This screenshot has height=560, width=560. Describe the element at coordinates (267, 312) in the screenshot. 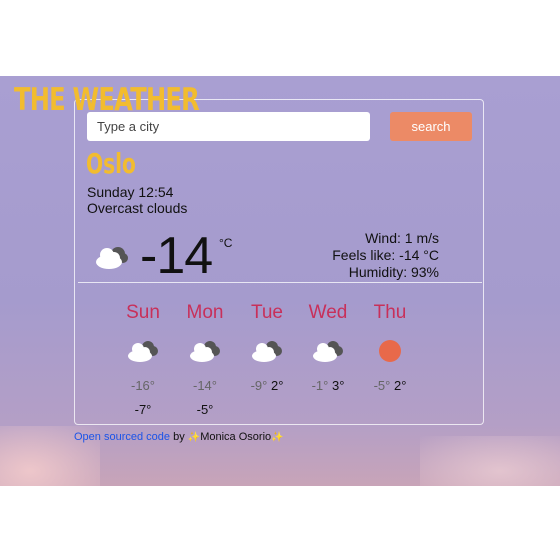

I see `forecast-day-name: Tue` at that location.